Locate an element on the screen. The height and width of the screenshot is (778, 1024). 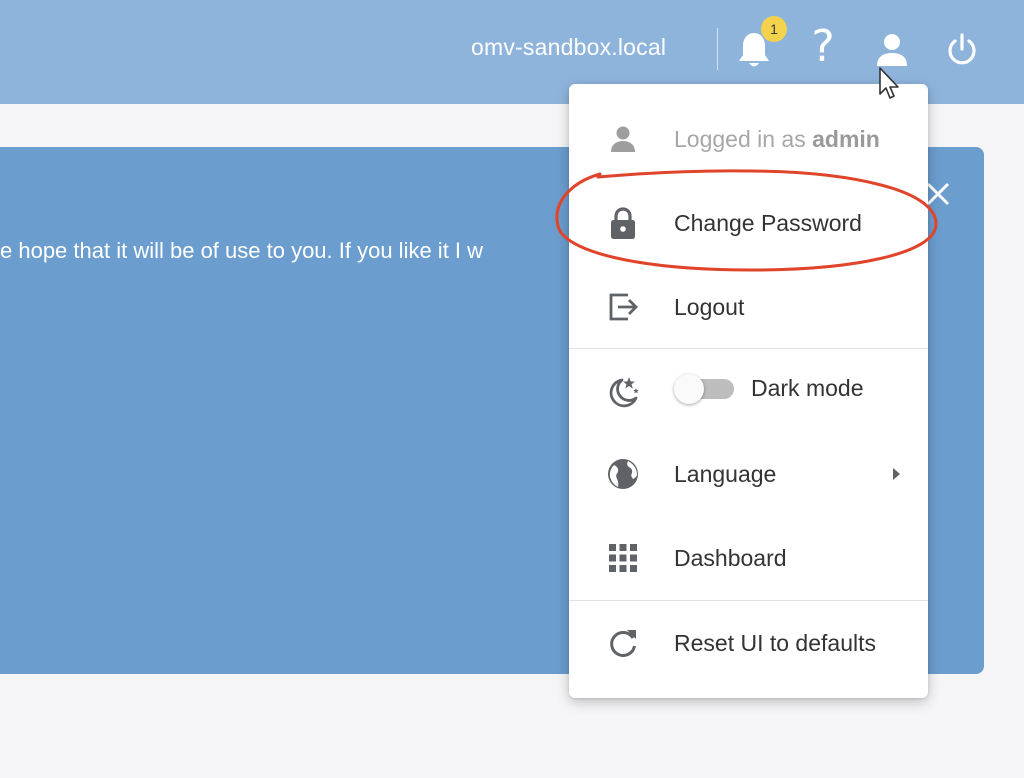
logged-in-info: Logged in as admin is located at coordinates (748, 139).